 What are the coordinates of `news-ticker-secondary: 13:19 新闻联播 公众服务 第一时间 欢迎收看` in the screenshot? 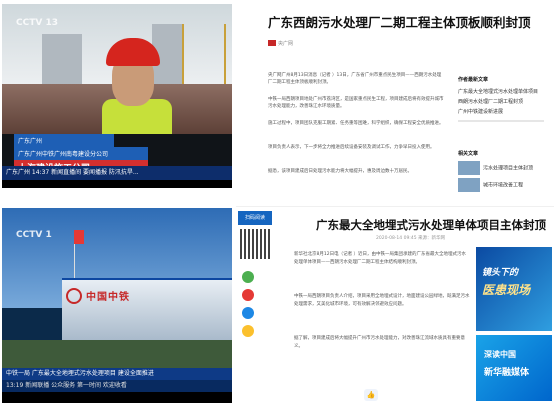 It's located at (117, 386).